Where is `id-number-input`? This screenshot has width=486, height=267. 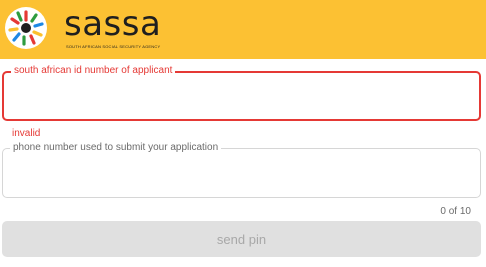
id-number-input is located at coordinates (241, 100).